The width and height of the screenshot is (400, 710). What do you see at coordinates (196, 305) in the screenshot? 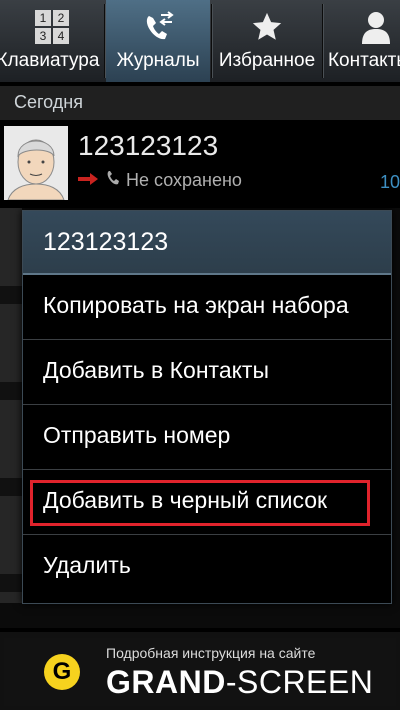
I see `menu-item-label: Копировать на экран набора` at bounding box center [196, 305].